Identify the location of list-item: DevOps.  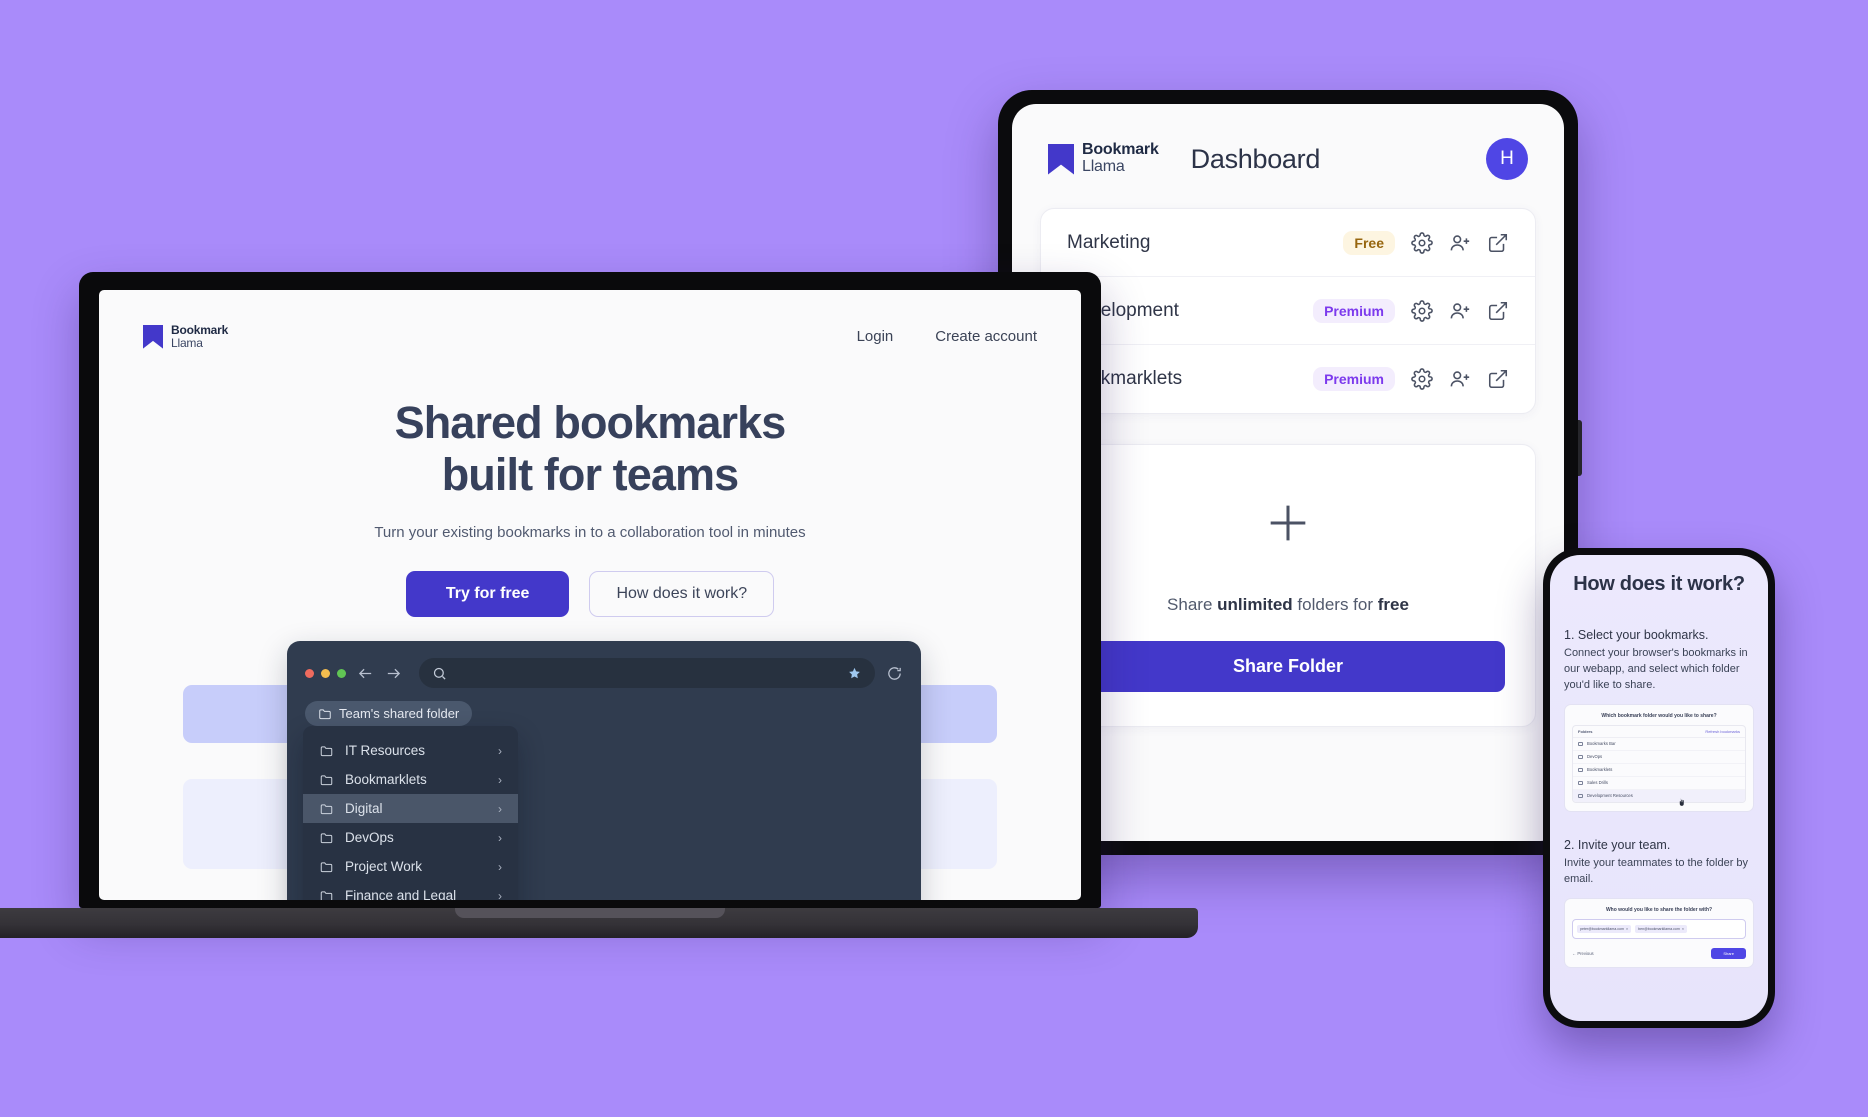
(1659, 757).